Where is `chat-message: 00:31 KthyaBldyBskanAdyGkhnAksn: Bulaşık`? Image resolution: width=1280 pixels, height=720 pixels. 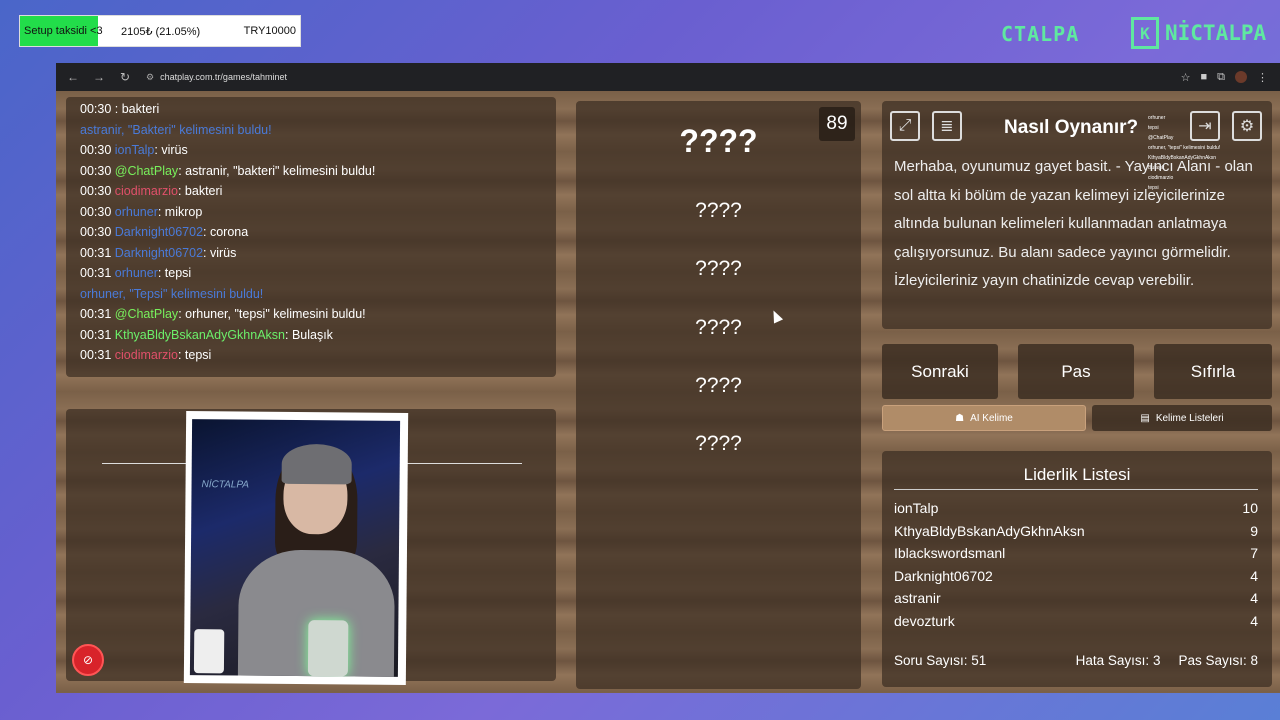 chat-message: 00:31 KthyaBldyBskanAdyGkhnAksn: Bulaşık is located at coordinates (311, 335).